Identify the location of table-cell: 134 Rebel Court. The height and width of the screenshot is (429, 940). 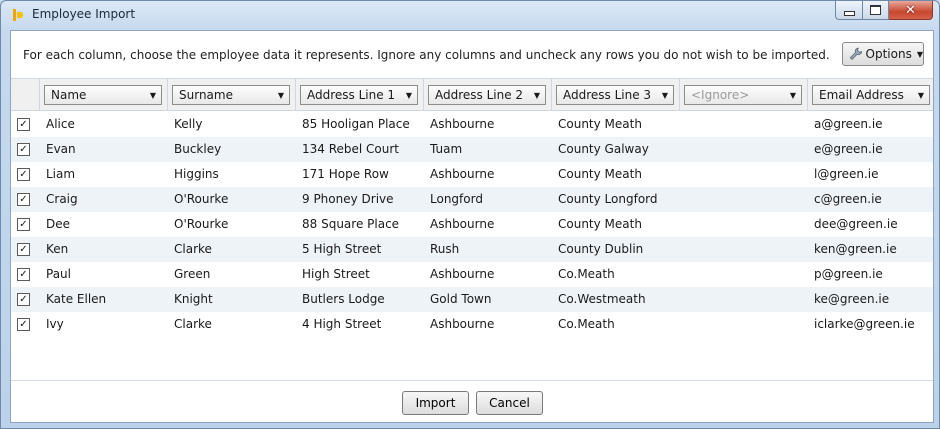
(351, 149).